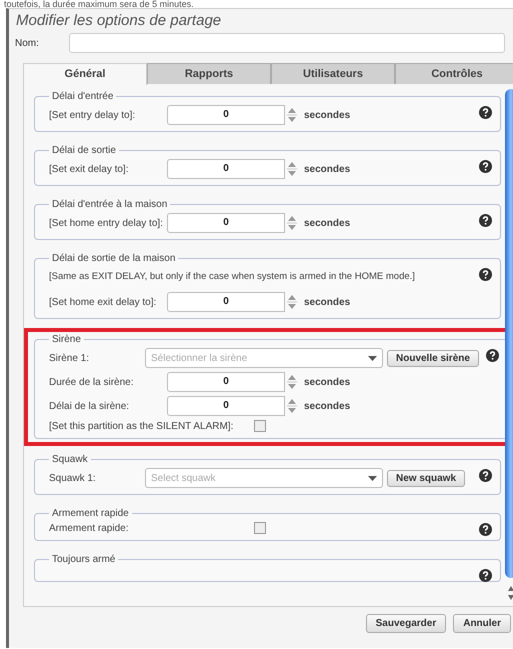 This screenshot has width=513, height=649. What do you see at coordinates (103, 302) in the screenshot?
I see `field-label: [Set home exit delay to]:` at bounding box center [103, 302].